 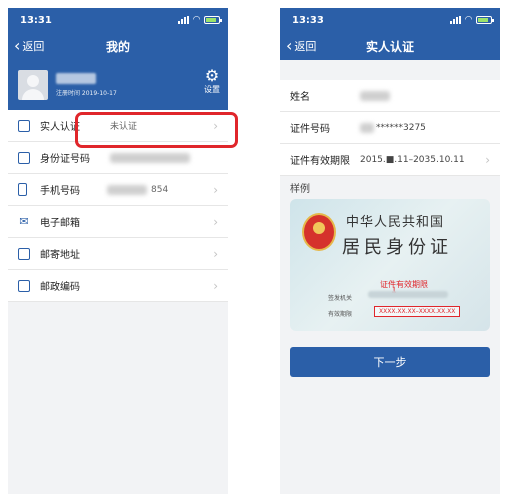 I want to click on field-label: 证件有效期限, so click(x=320, y=161).